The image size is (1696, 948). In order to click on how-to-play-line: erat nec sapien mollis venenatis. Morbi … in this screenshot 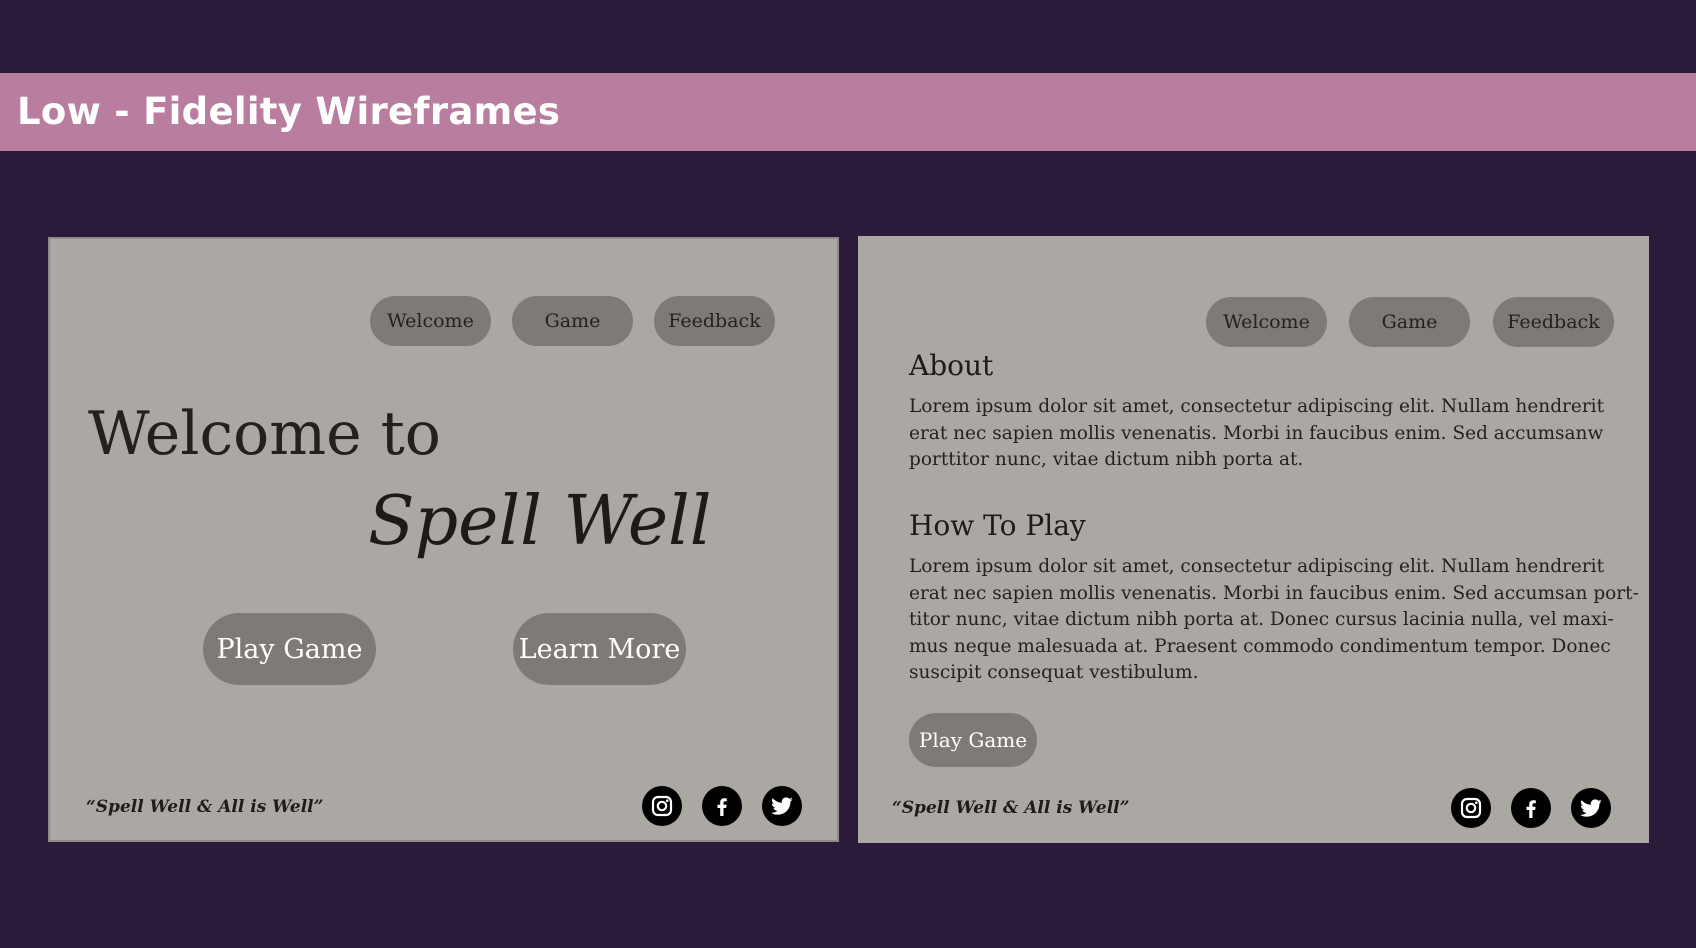, I will do `click(1274, 593)`.